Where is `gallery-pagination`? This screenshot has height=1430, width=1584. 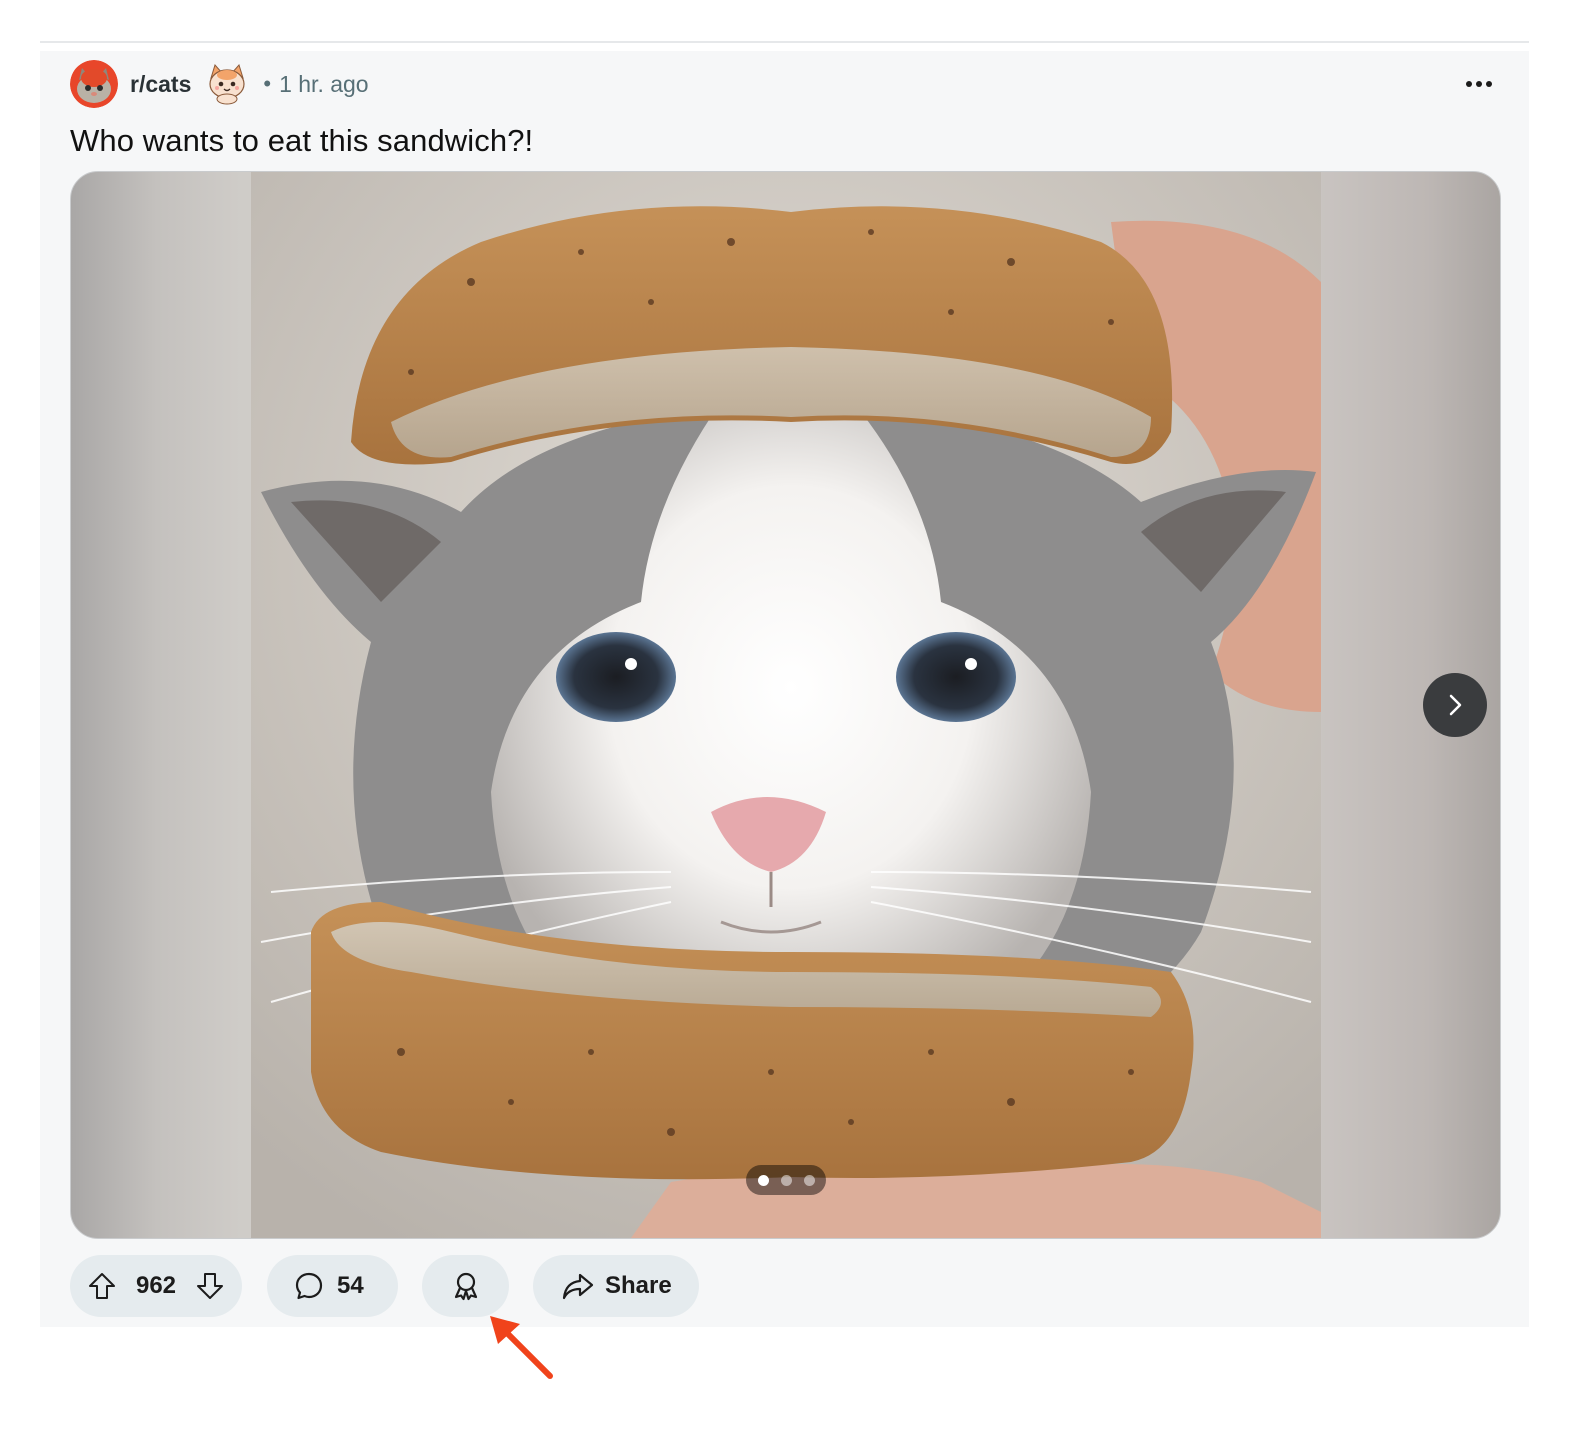
gallery-pagination is located at coordinates (786, 1180).